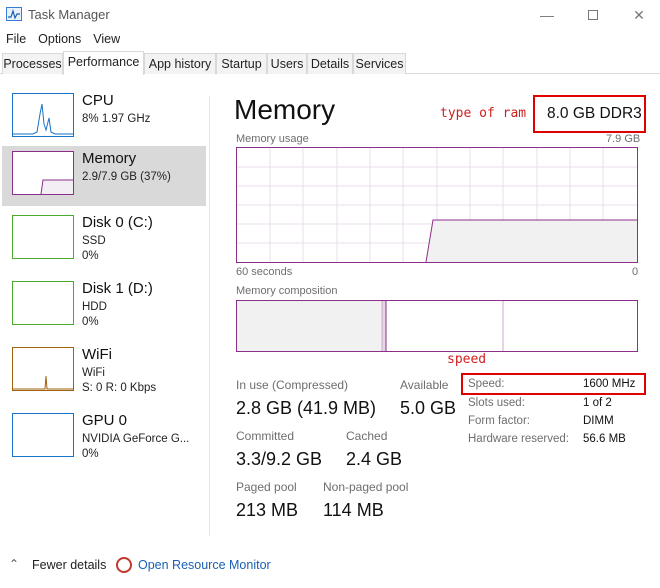  What do you see at coordinates (370, 326) in the screenshot?
I see `composition-segments` at bounding box center [370, 326].